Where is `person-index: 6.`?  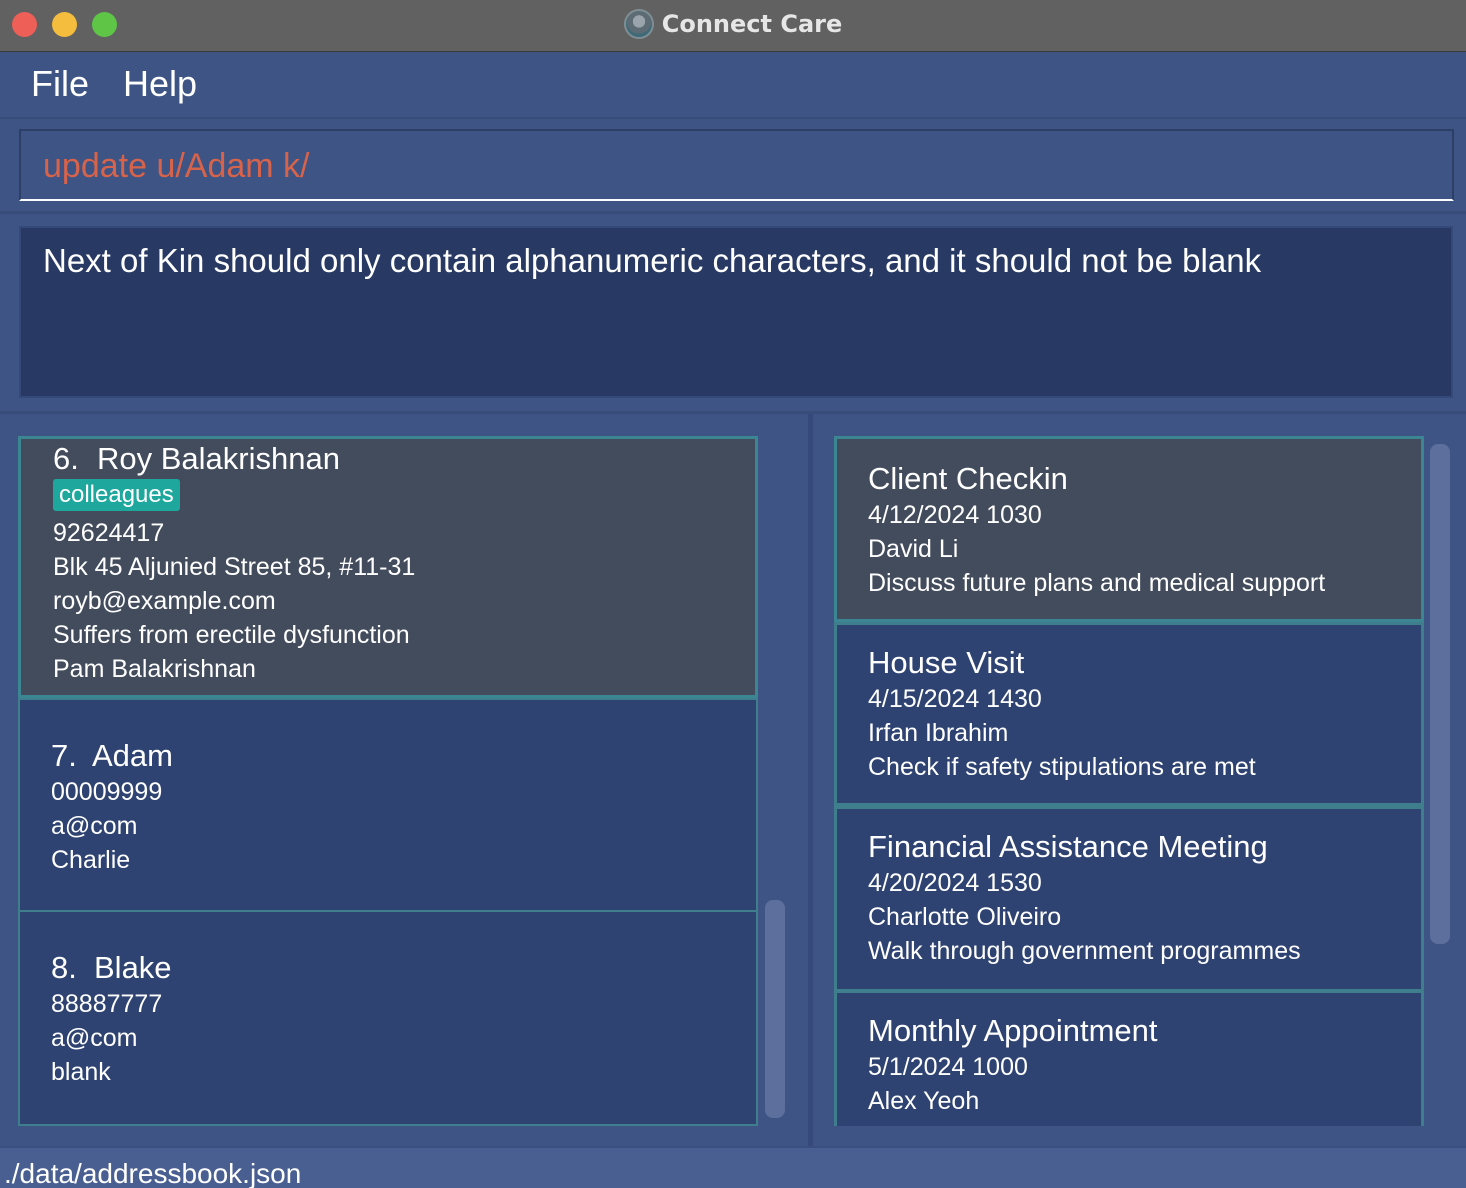
person-index: 6. is located at coordinates (66, 458).